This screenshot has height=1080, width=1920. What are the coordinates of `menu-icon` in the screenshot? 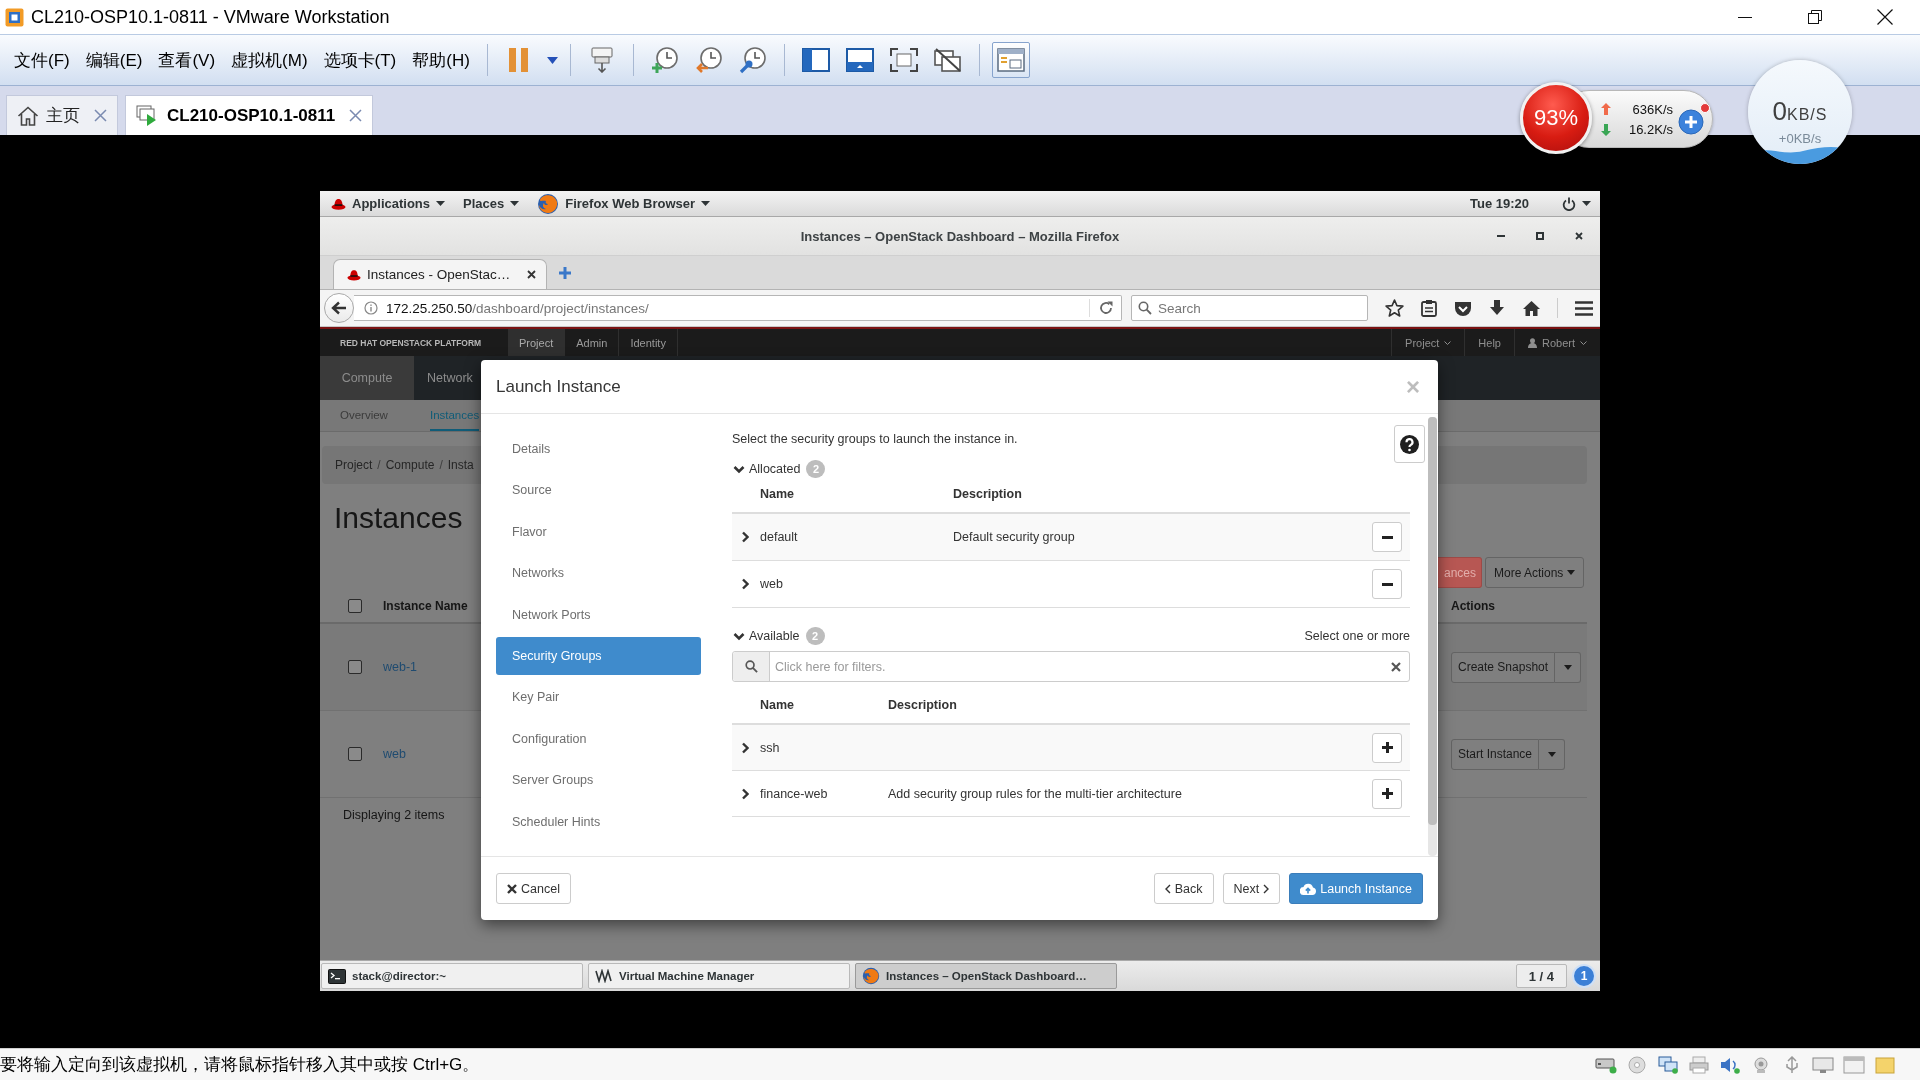 It's located at (1584, 308).